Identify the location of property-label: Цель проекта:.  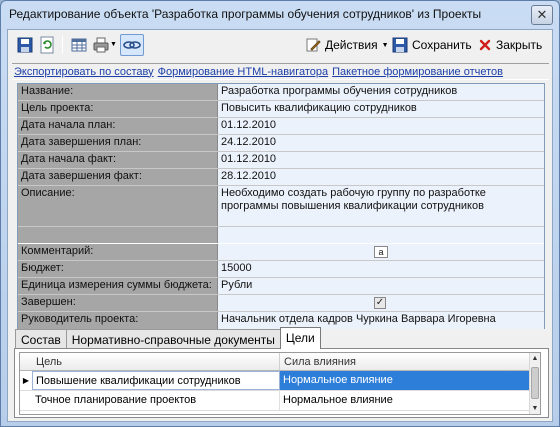
(118, 109).